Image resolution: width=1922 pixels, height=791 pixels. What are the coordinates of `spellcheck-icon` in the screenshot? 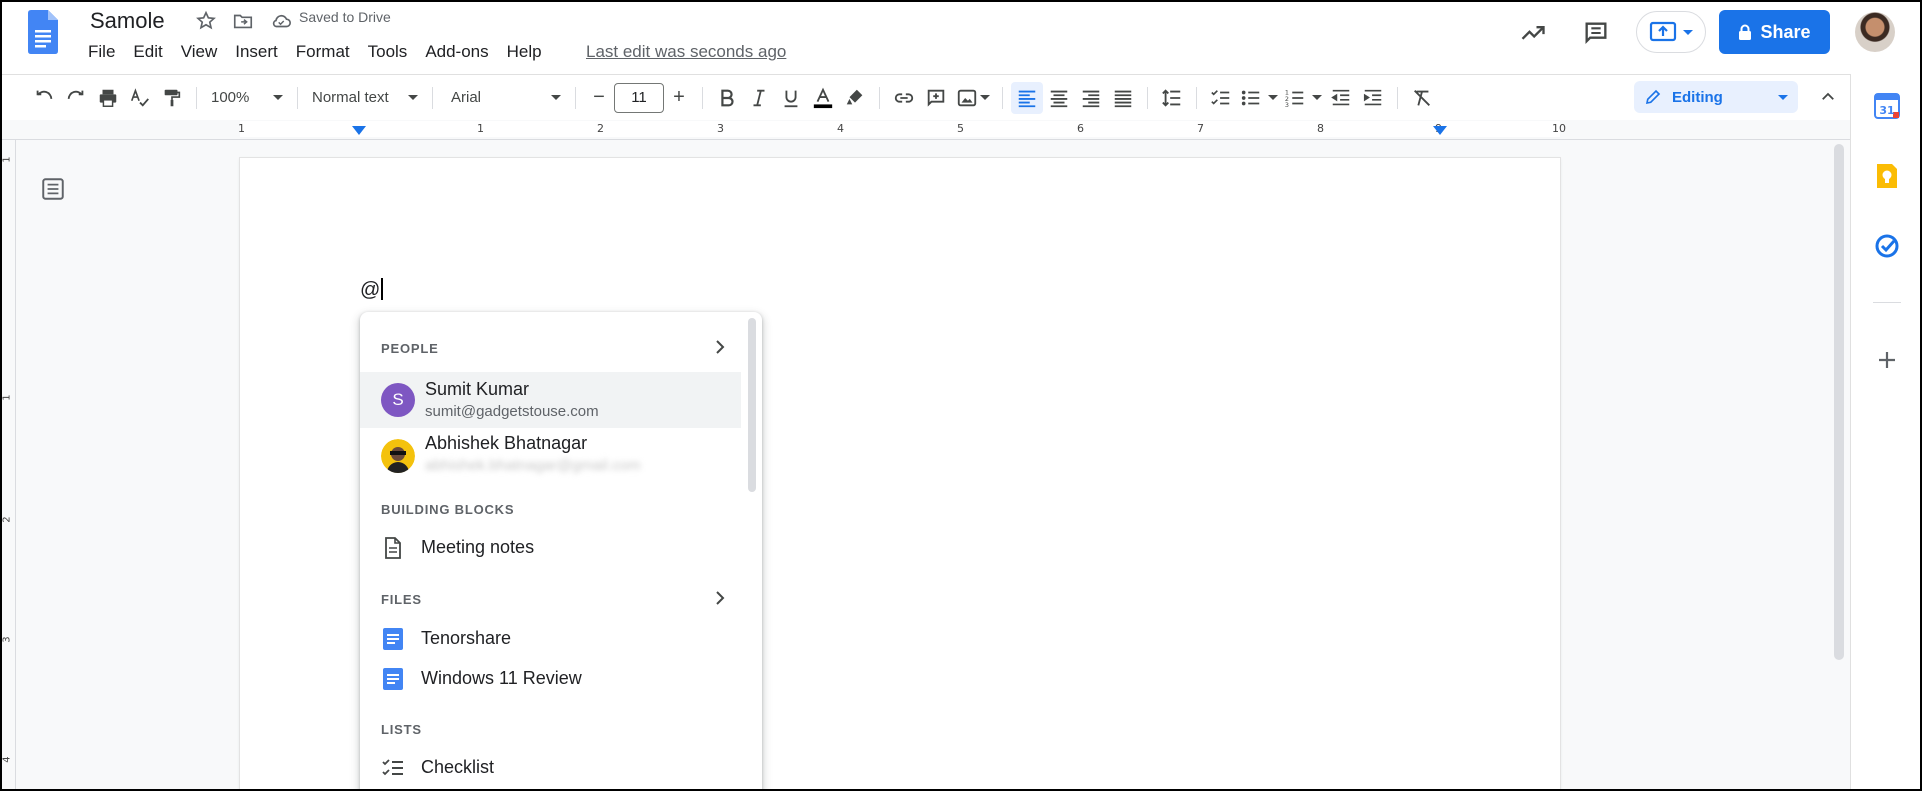 It's located at (140, 98).